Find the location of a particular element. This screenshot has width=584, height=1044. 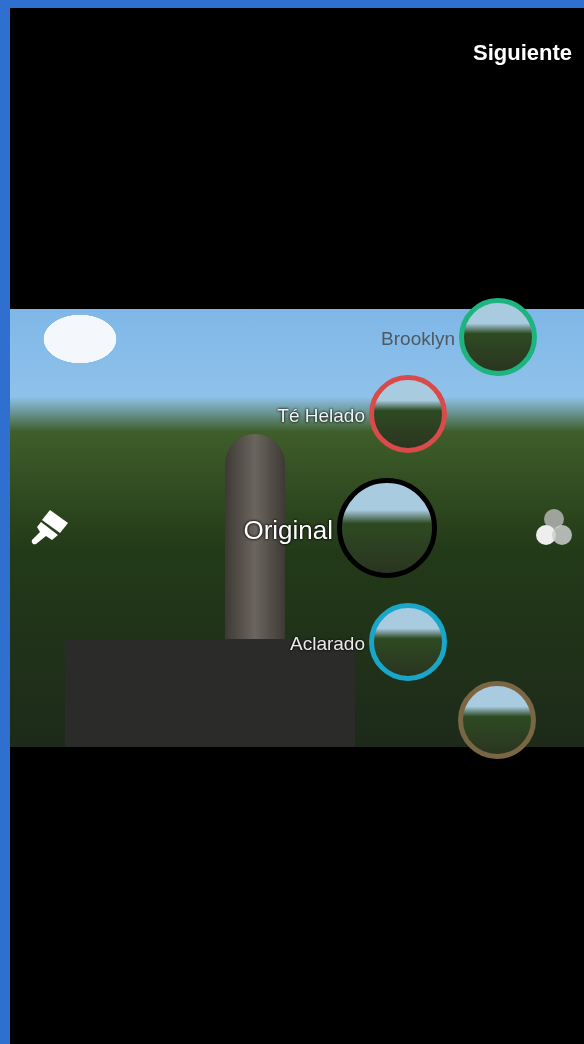

filter-label: Té Helado is located at coordinates (321, 415).